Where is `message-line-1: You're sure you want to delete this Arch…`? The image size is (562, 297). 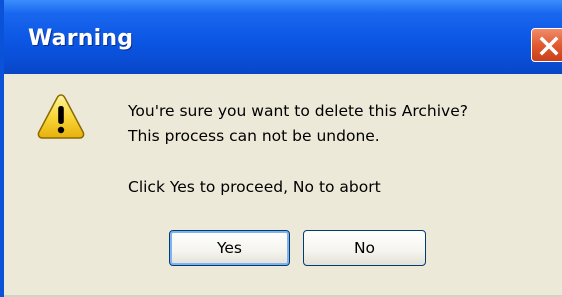
message-line-1: You're sure you want to delete this Arch… is located at coordinates (298, 111).